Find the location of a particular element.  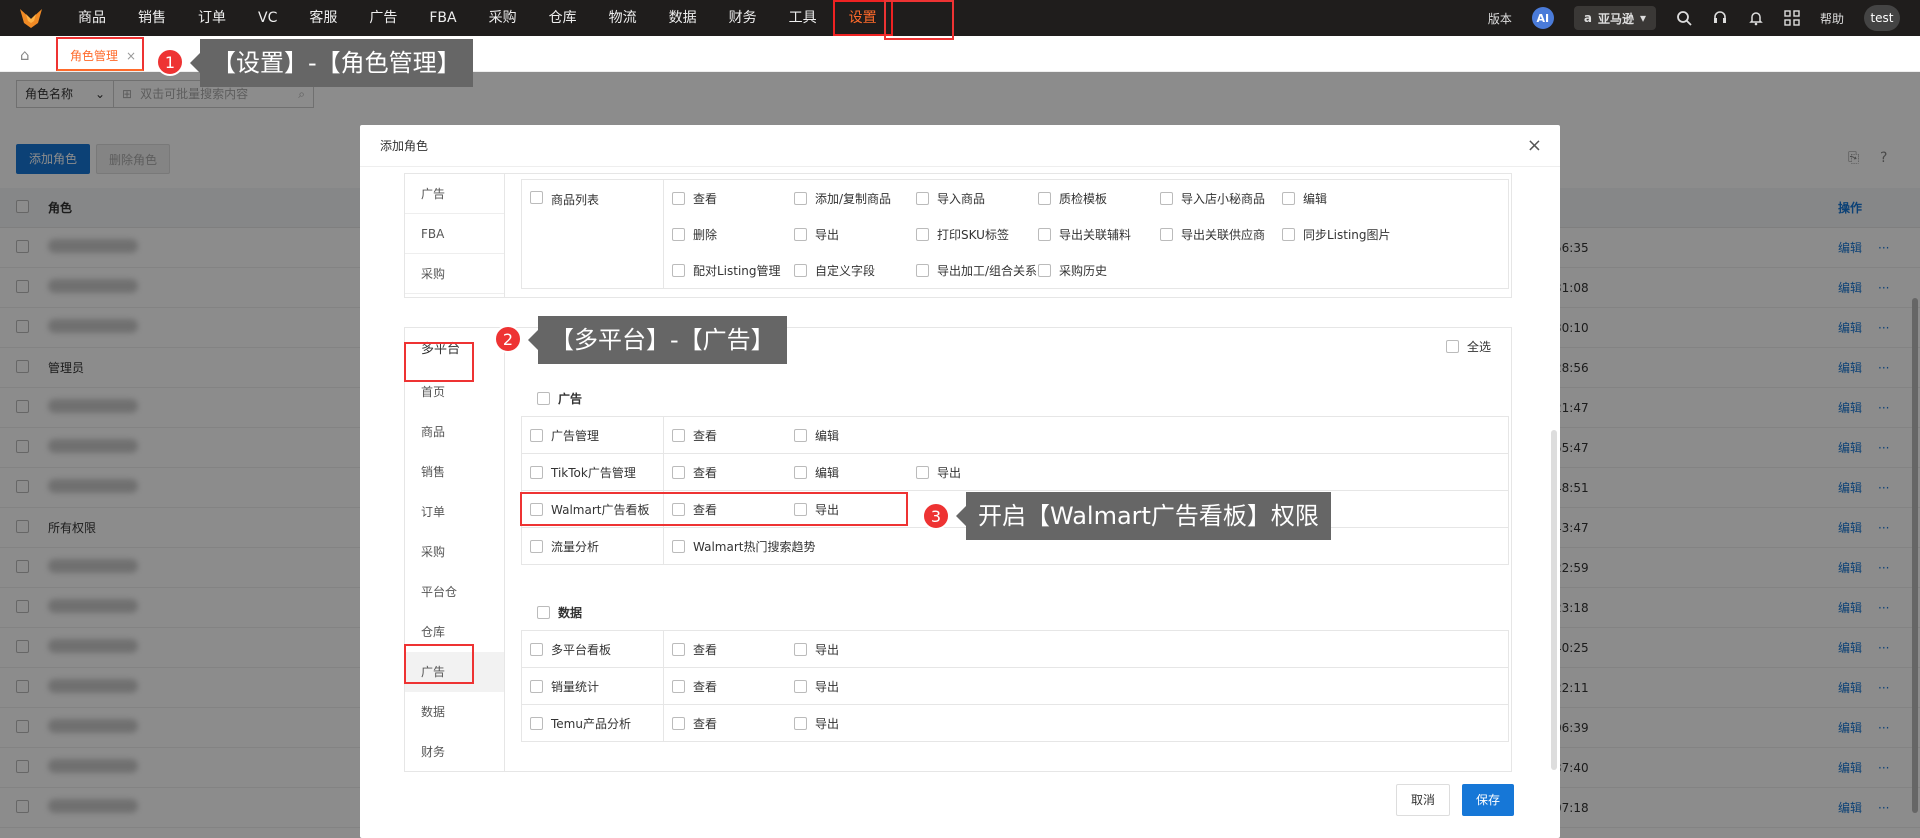

section-nav-item: 首页 is located at coordinates (454, 392).